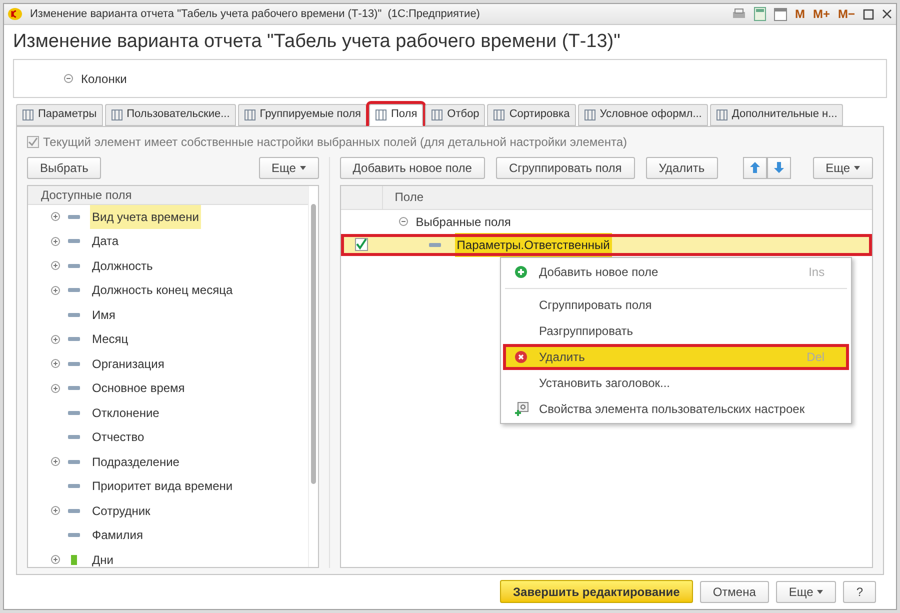 The width and height of the screenshot is (900, 613). Describe the element at coordinates (565, 167) in the screenshot. I see `group-fields-button: Сгруппировать поля` at that location.